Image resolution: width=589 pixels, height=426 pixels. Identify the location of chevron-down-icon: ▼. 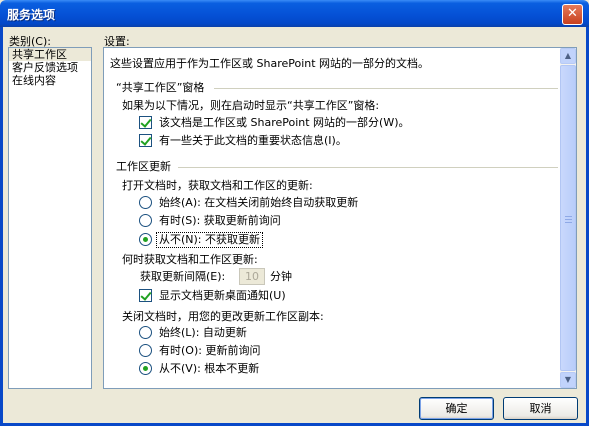
(568, 379).